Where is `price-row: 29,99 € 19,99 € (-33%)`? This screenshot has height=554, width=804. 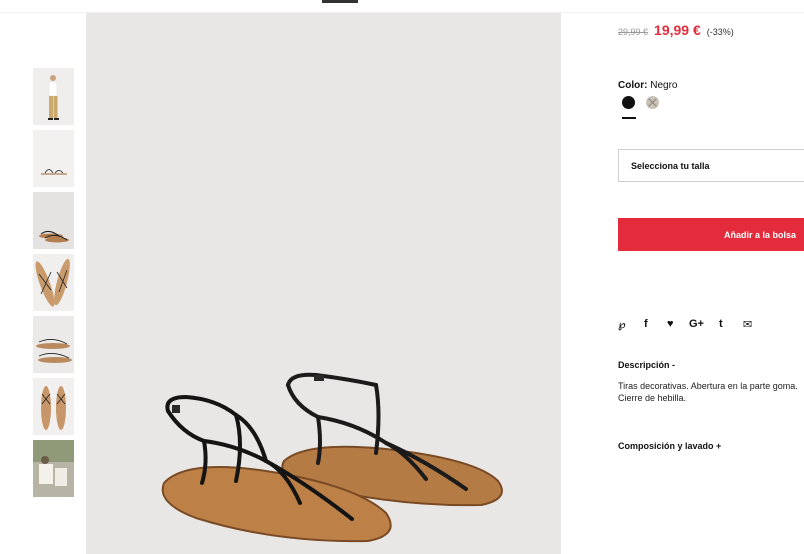
price-row: 29,99 € 19,99 € (-33%) is located at coordinates (676, 31).